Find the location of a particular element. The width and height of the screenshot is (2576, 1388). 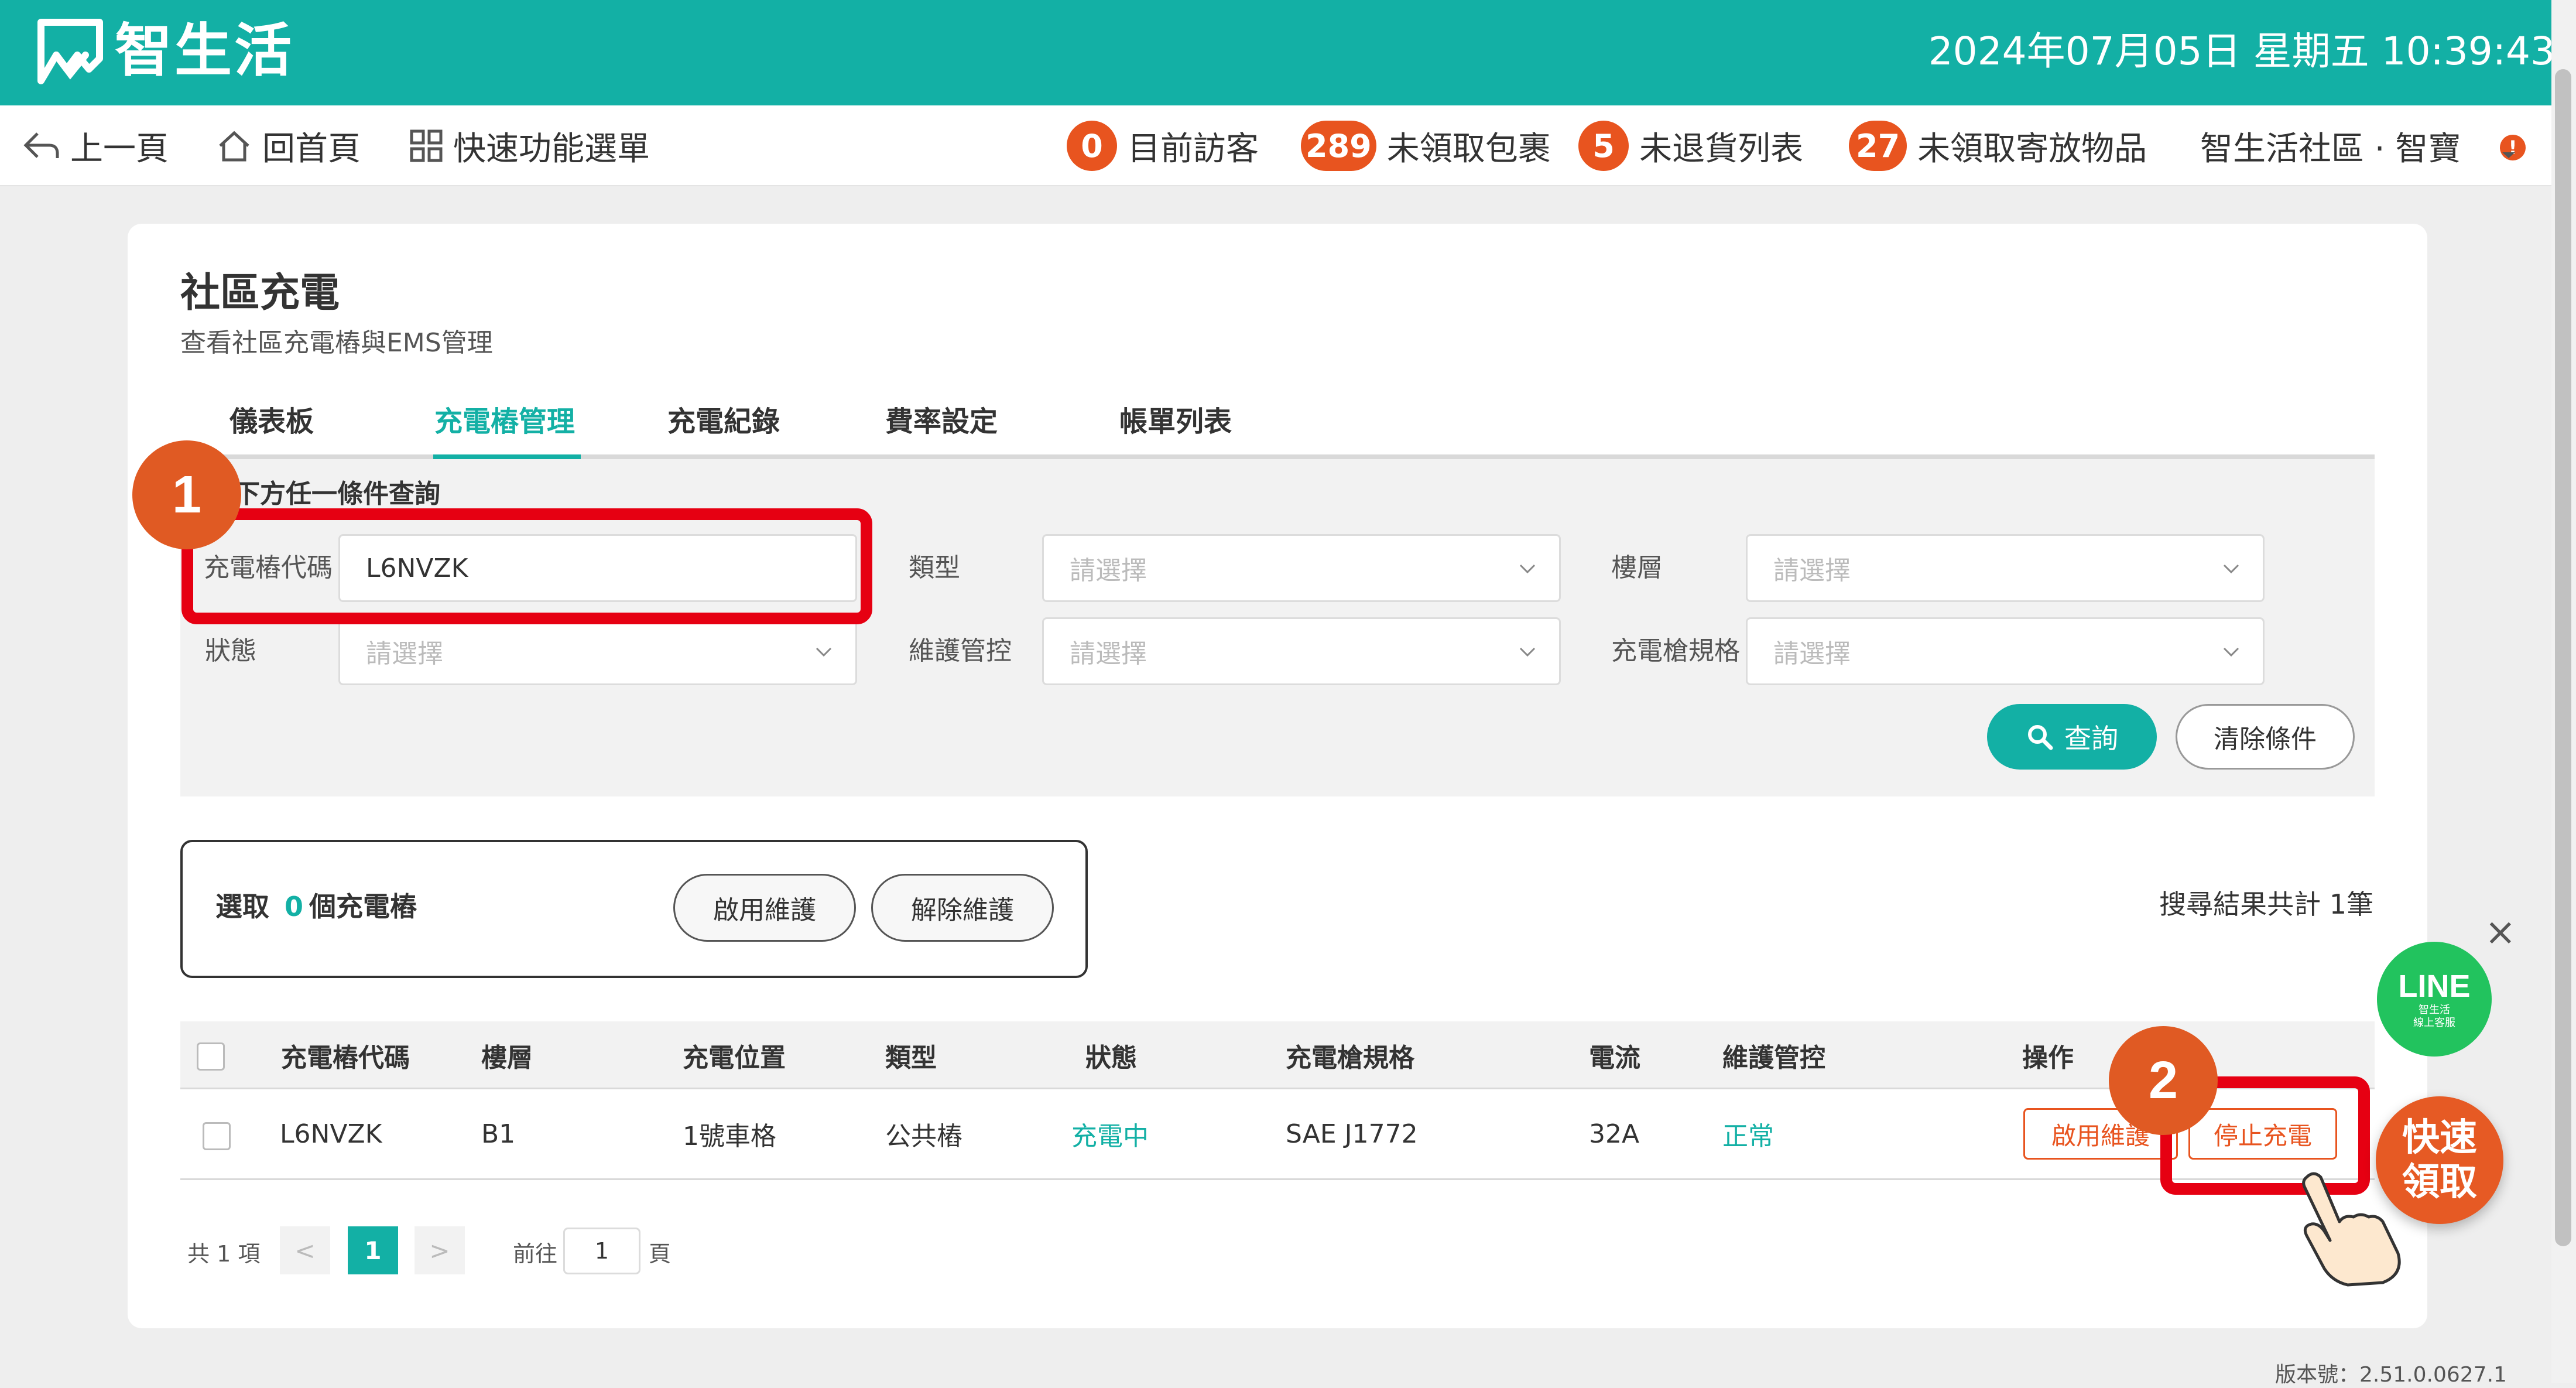

tab-bill-list: 帳單列表 is located at coordinates (1175, 421).